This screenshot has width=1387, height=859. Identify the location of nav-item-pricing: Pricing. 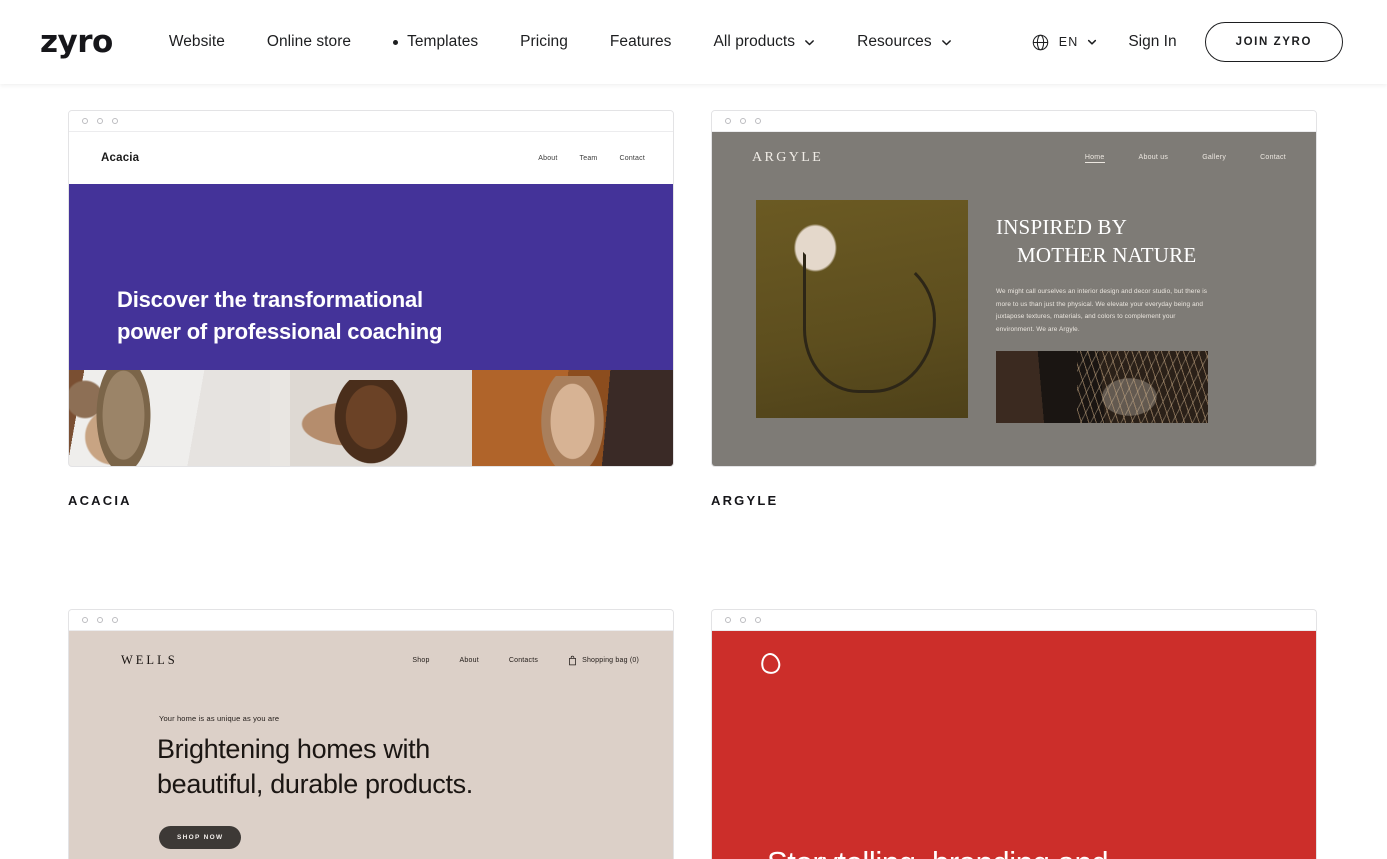
(544, 42).